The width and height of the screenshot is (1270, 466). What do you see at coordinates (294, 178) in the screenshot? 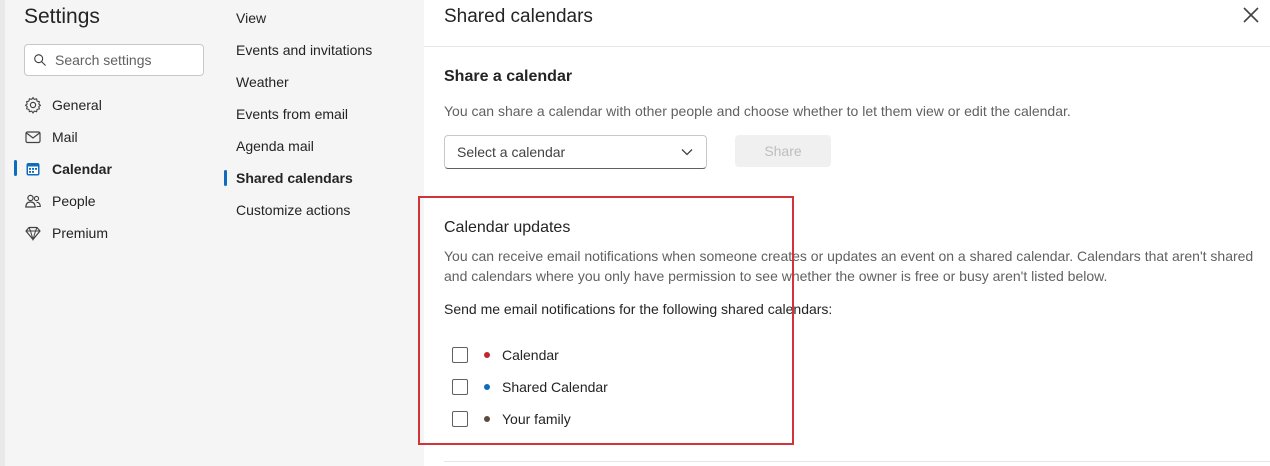
I see `subnav-item-shared-calendars: Shared calendars` at bounding box center [294, 178].